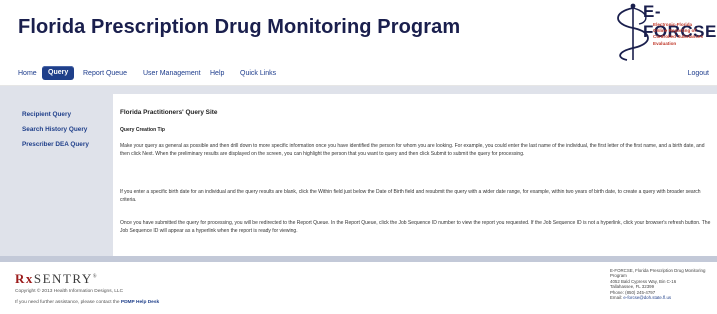  I want to click on nav-home: Home, so click(27, 73).